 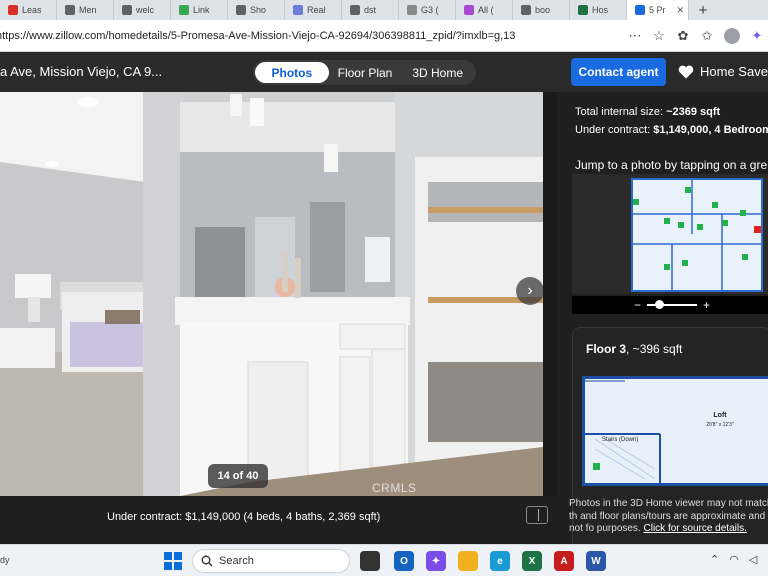 I want to click on task-view-icon, so click(x=370, y=561).